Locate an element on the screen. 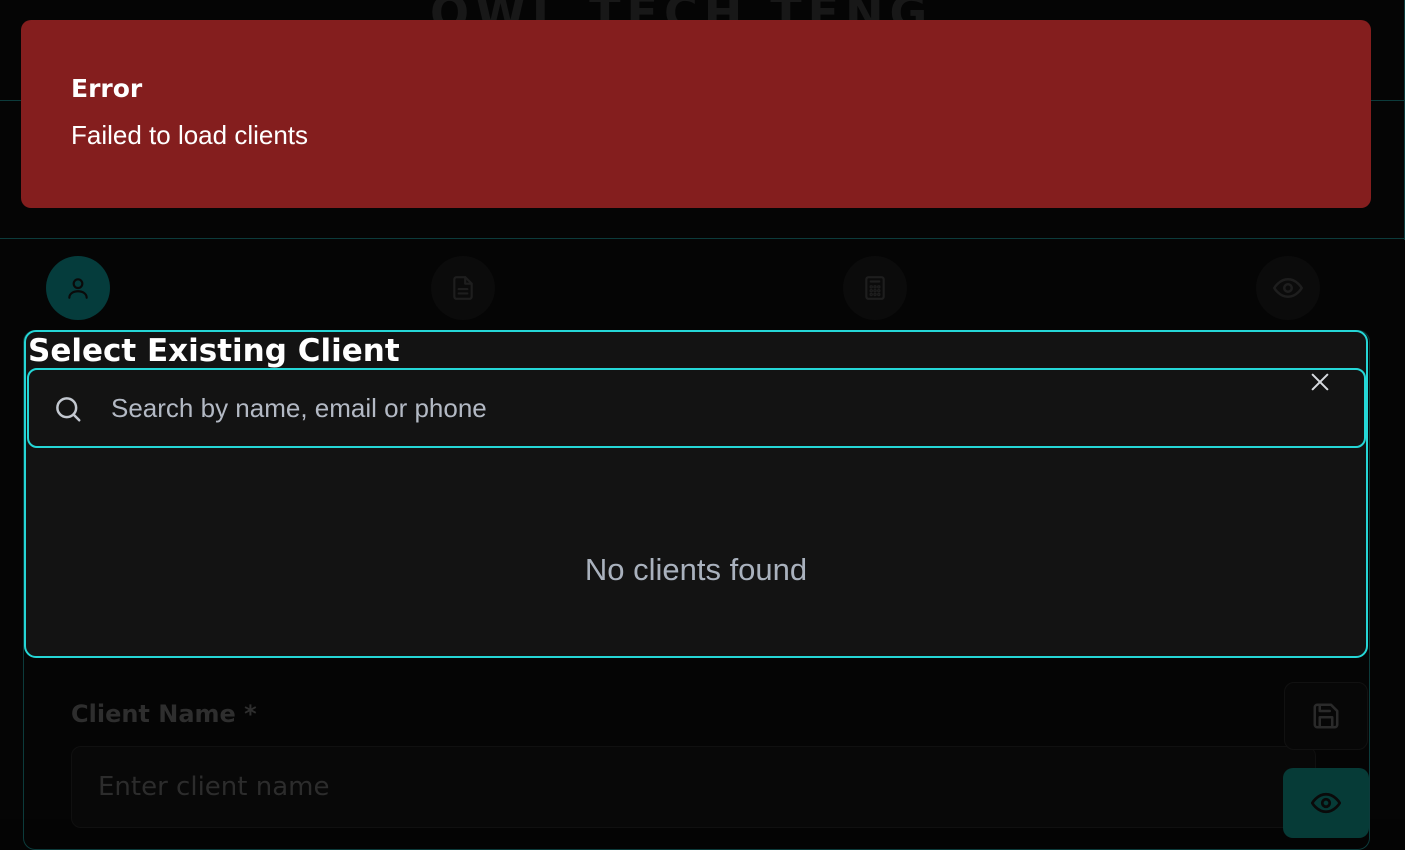  step-preview is located at coordinates (1288, 288).